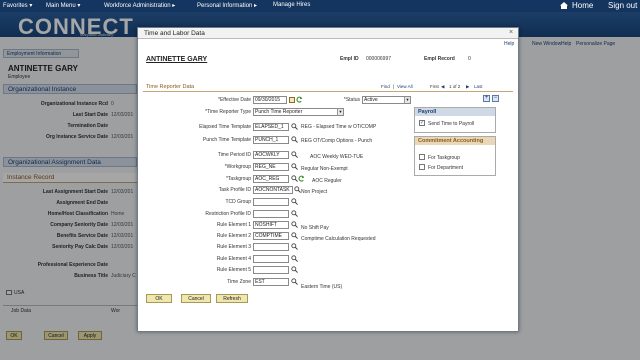 The image size is (640, 360). I want to click on rule-element-1-label: Rule Element 1, so click(233, 225).